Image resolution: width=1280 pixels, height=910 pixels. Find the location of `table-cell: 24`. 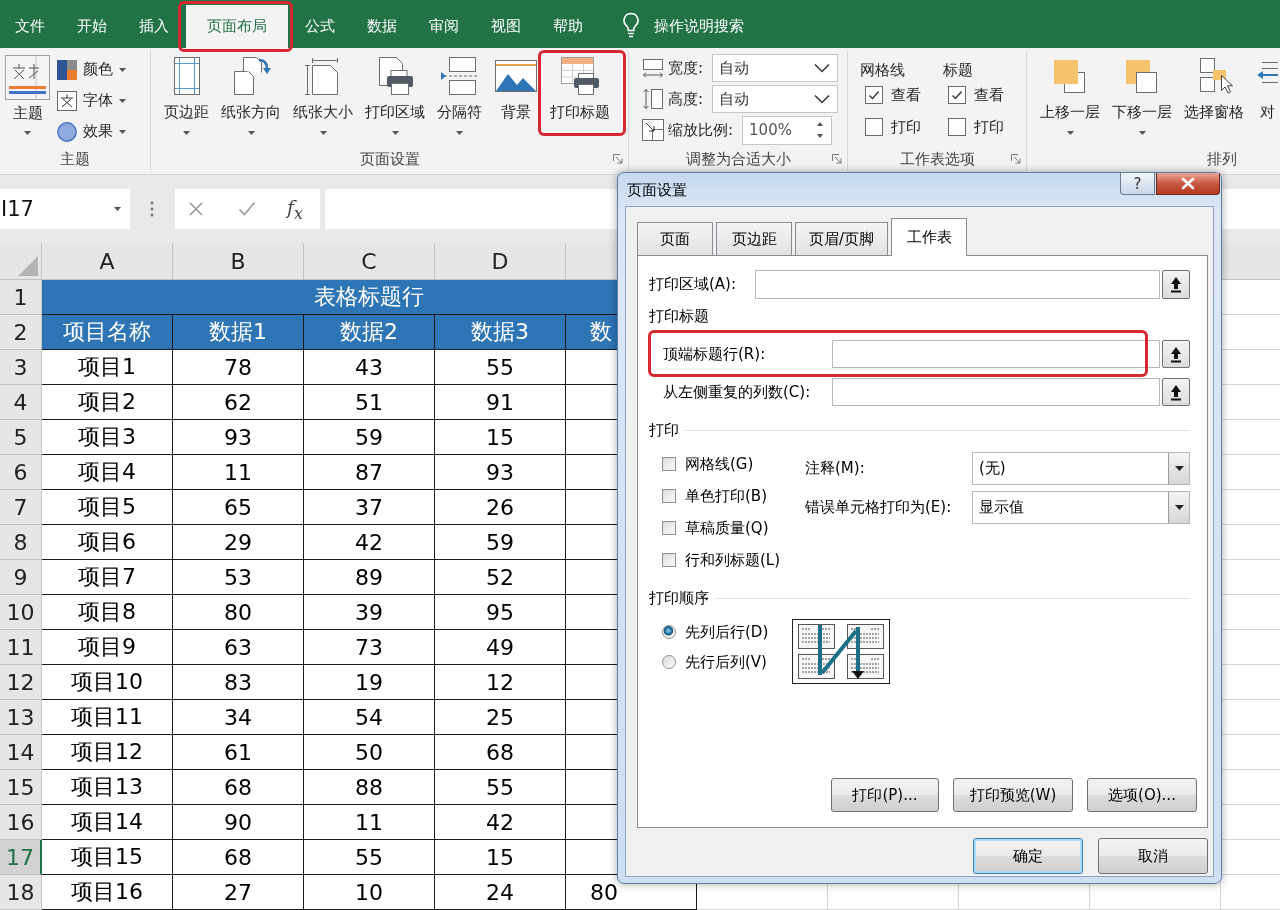

table-cell: 24 is located at coordinates (500, 892).